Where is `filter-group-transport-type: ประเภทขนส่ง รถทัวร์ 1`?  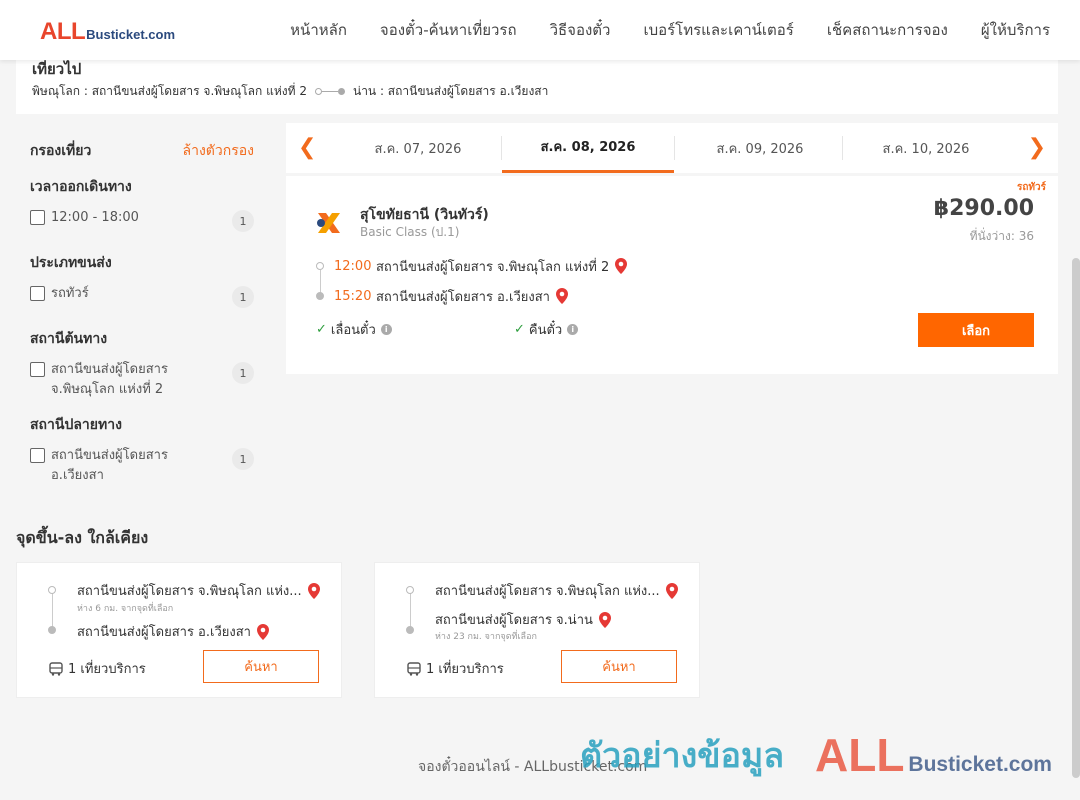
filter-group-transport-type: ประเภทขนส่ง รถทัวร์ 1 is located at coordinates (143, 280).